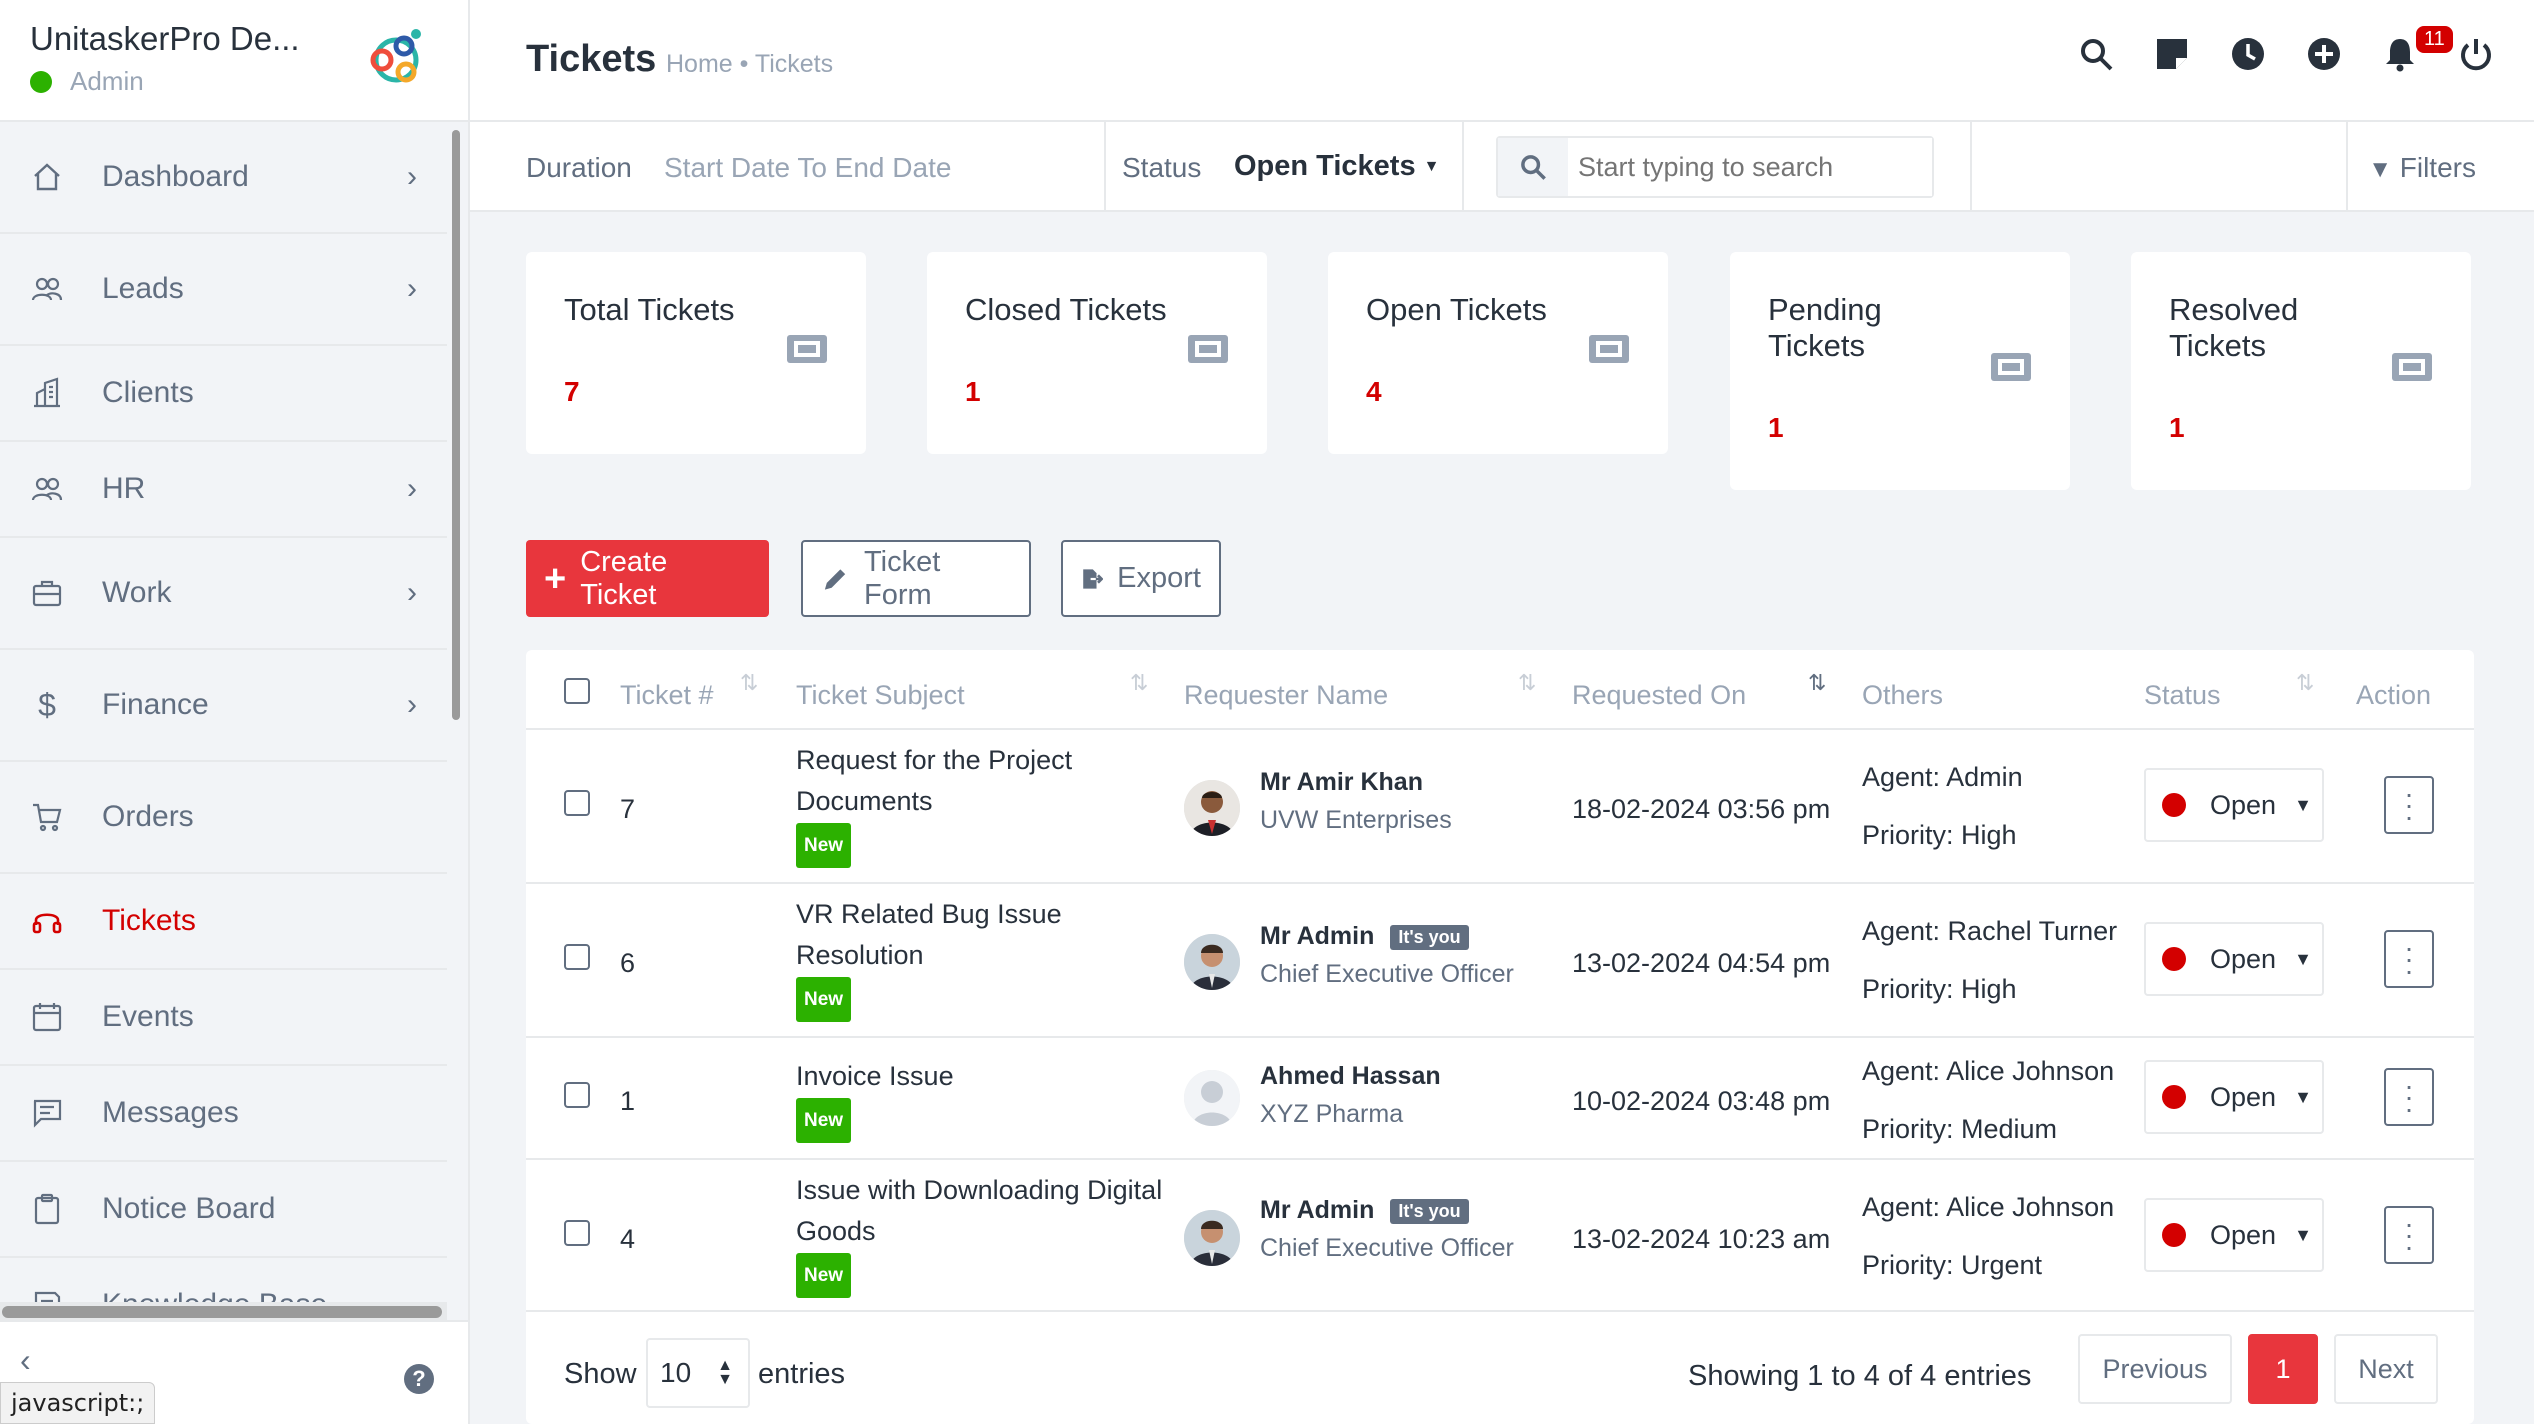 This screenshot has height=1424, width=2534. What do you see at coordinates (2248, 54) in the screenshot?
I see `clock-icon` at bounding box center [2248, 54].